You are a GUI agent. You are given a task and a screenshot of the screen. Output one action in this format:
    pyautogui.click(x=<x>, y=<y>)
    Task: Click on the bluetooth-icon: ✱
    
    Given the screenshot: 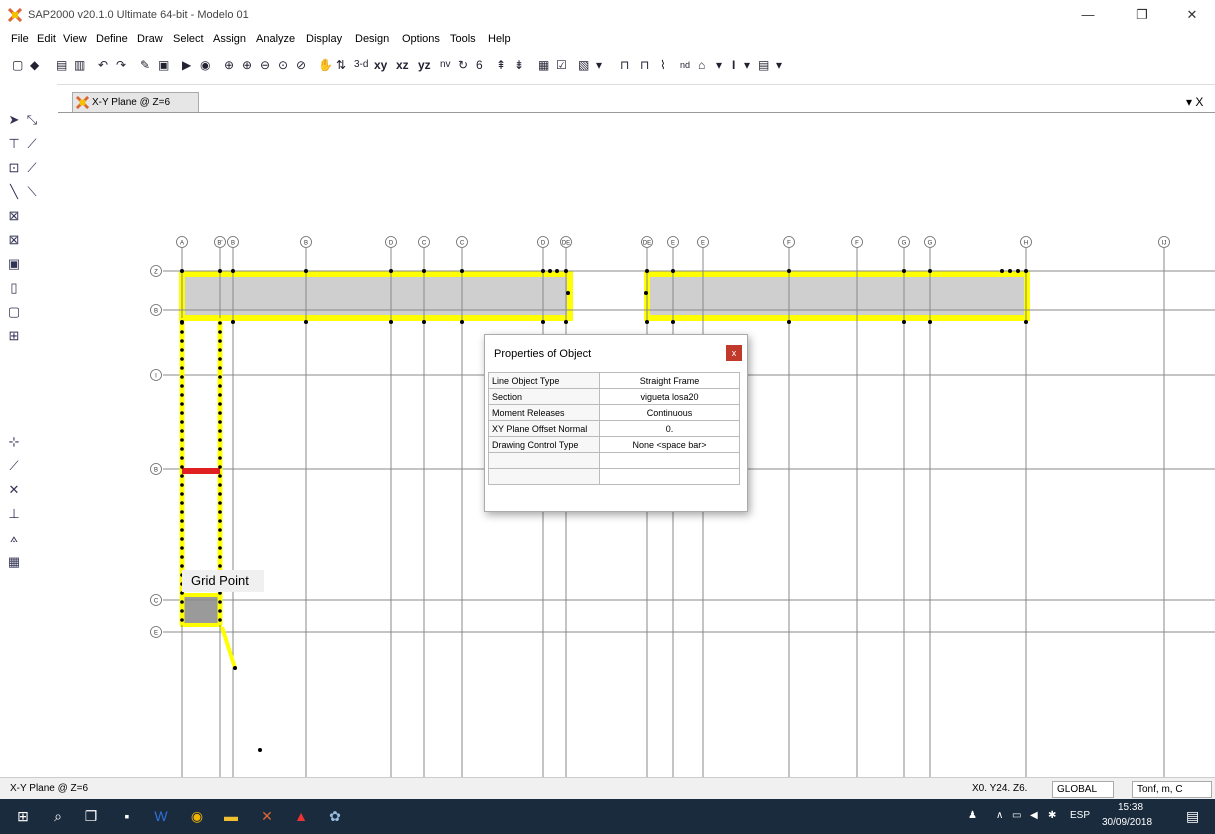 What is the action you would take?
    pyautogui.click(x=1052, y=815)
    